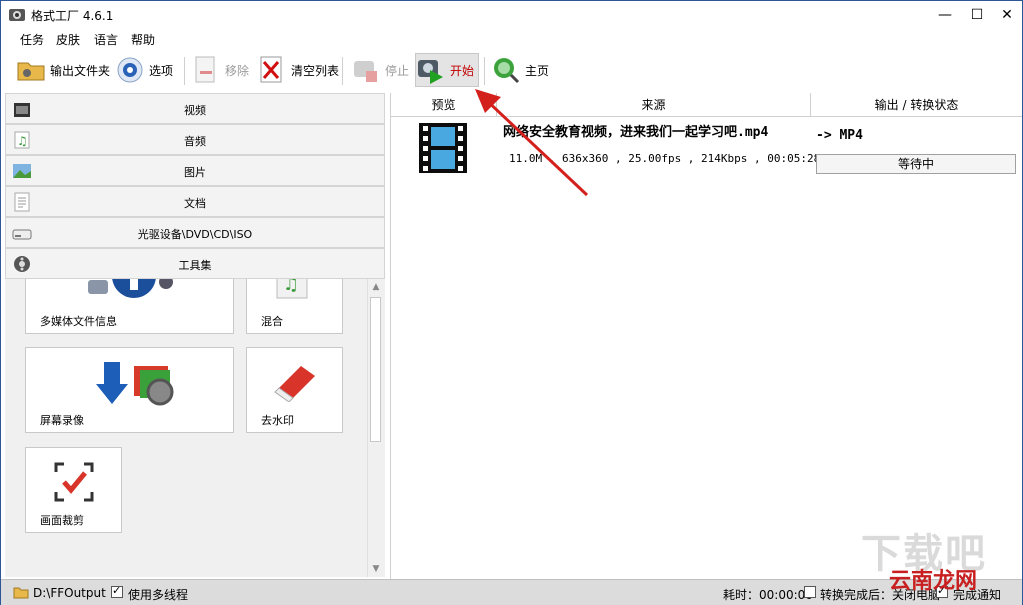 The width and height of the screenshot is (1023, 605). What do you see at coordinates (447, 70) in the screenshot?
I see `start-button: 开始` at bounding box center [447, 70].